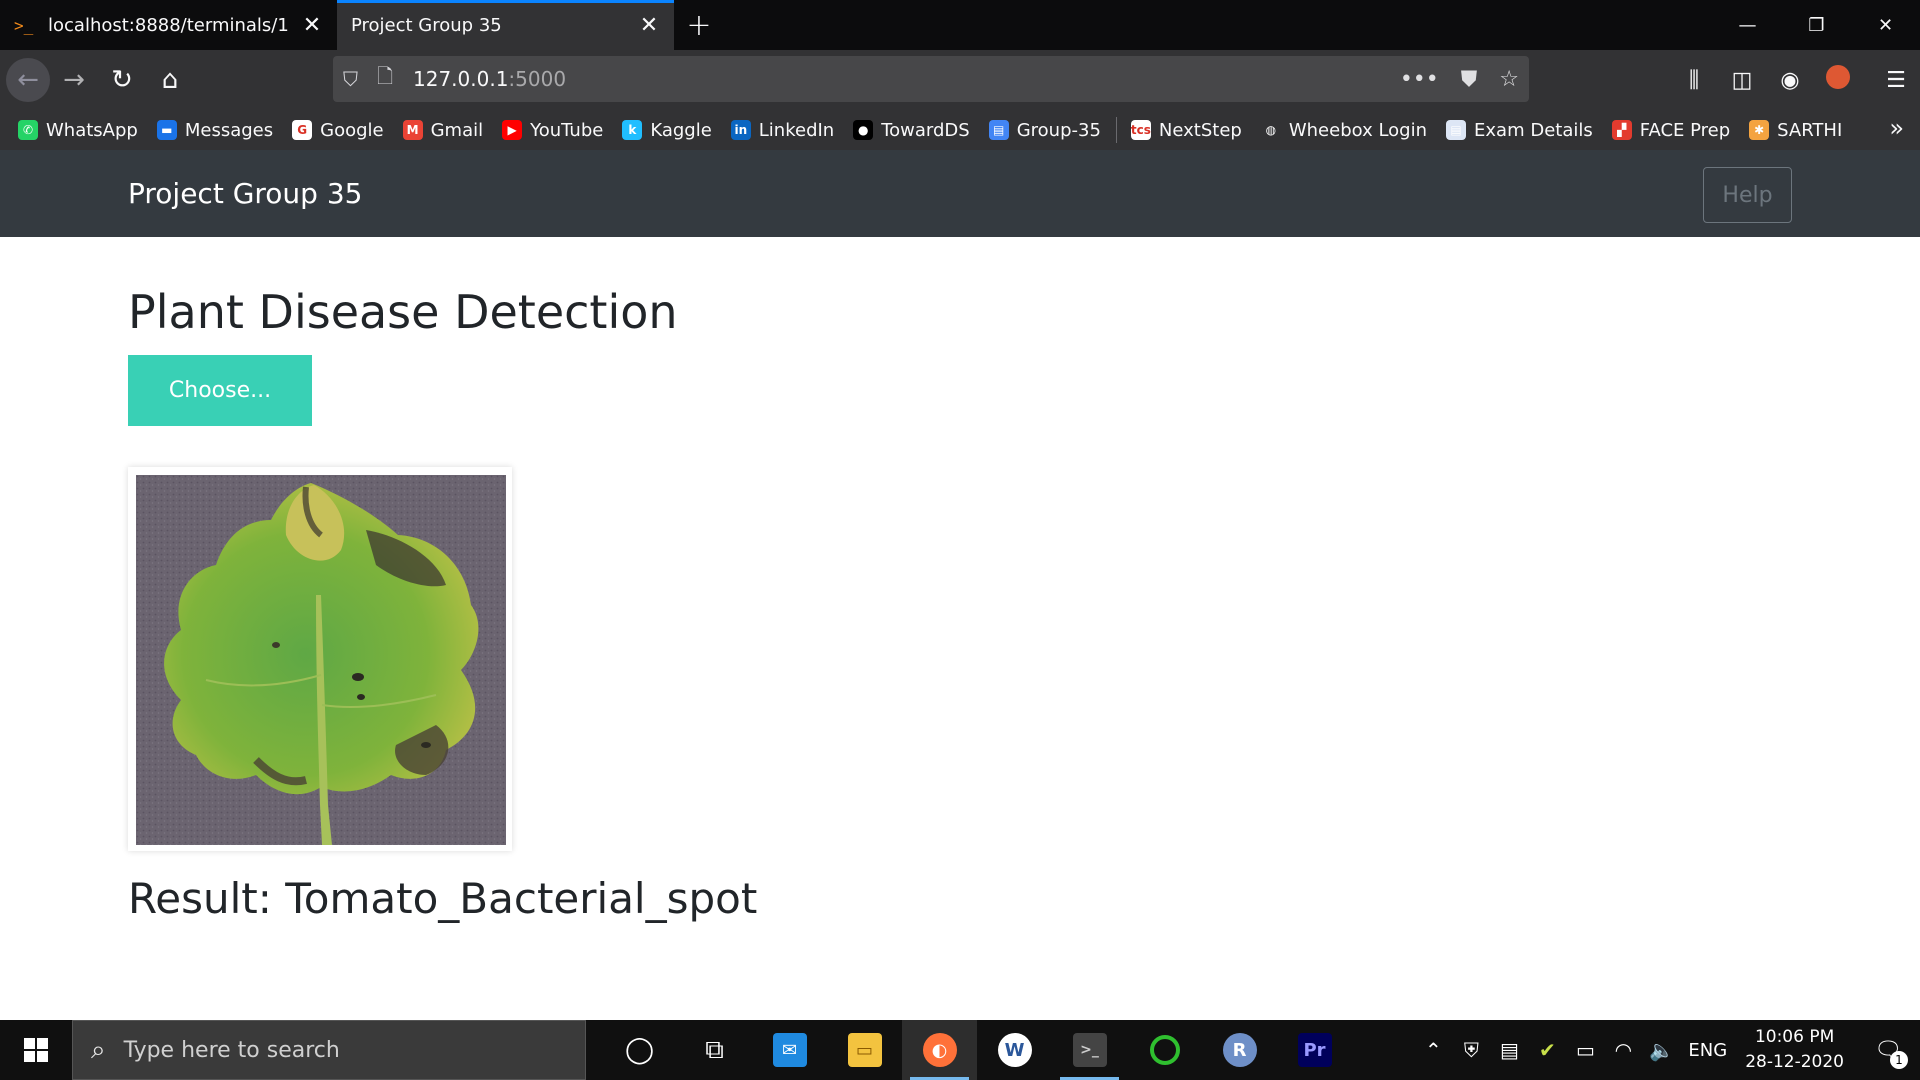 The width and height of the screenshot is (1920, 1080). What do you see at coordinates (74, 80) in the screenshot?
I see `forward-icon: →` at bounding box center [74, 80].